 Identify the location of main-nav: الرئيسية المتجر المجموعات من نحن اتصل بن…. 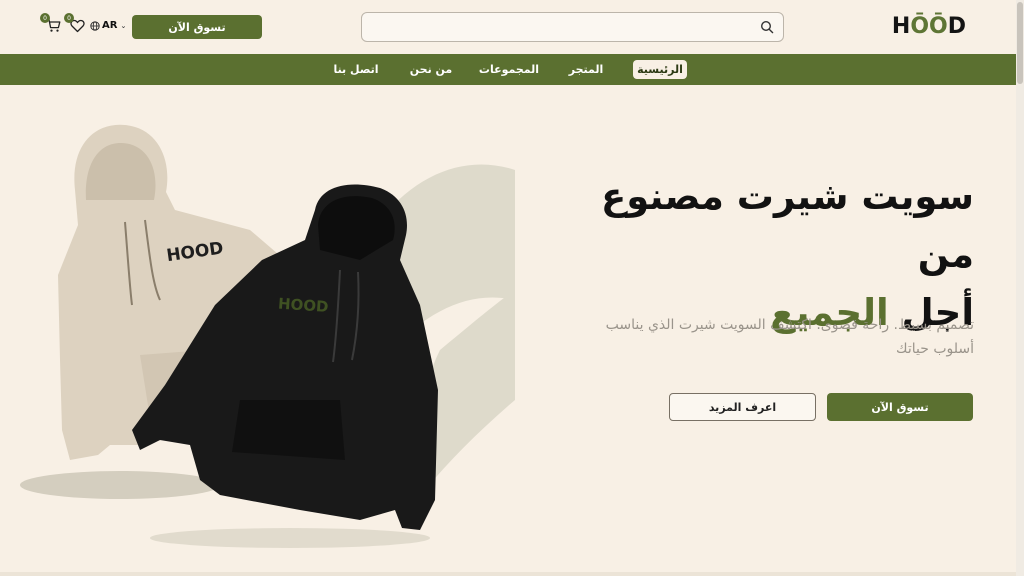
(508, 69).